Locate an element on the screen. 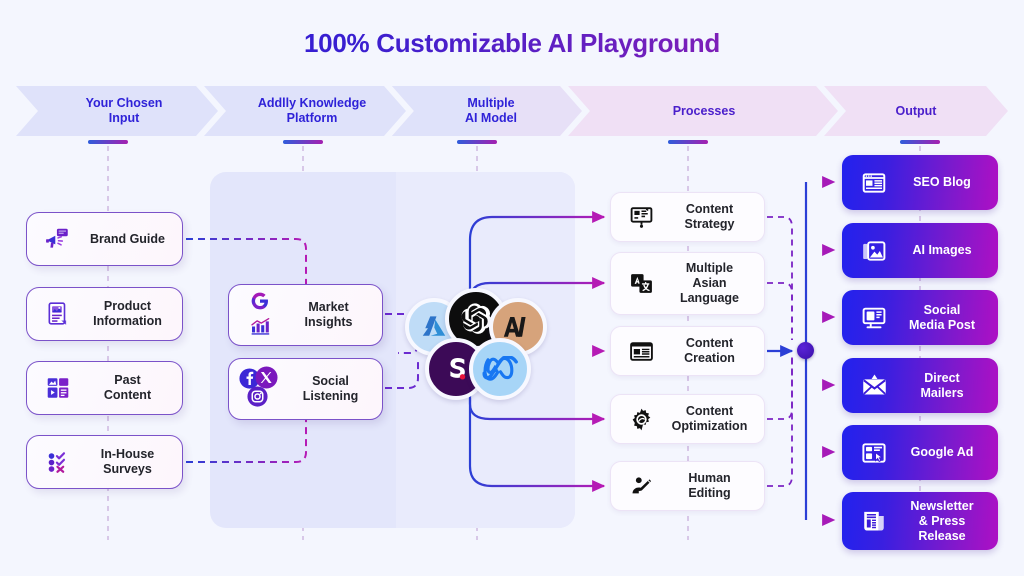  stage-label-line1: Multiple is located at coordinates (491, 103).